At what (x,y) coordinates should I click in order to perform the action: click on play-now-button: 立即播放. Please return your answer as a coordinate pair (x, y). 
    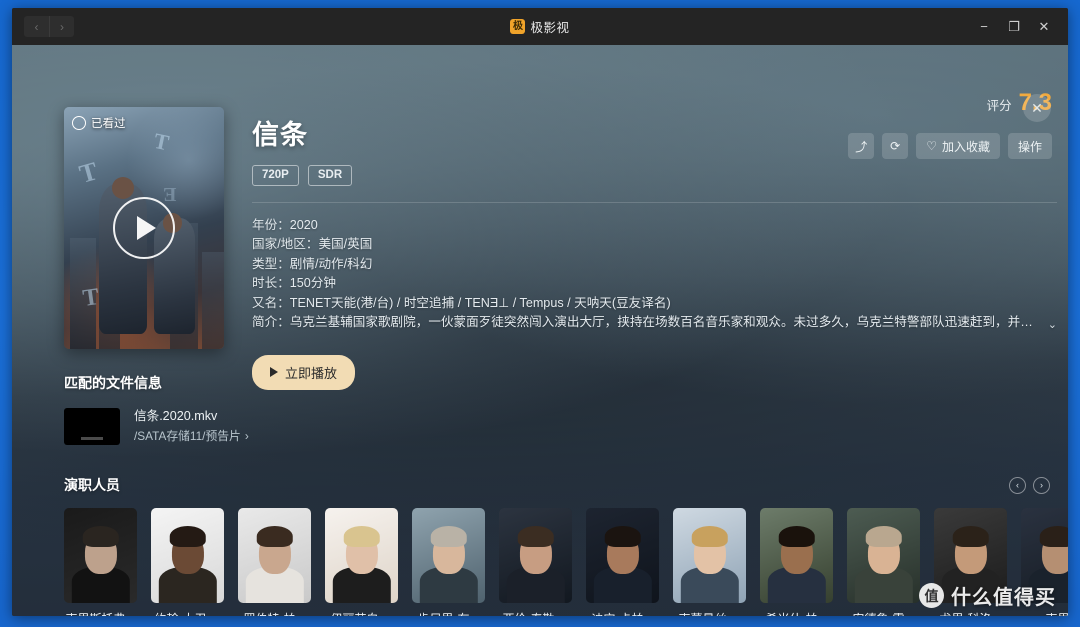
    Looking at the image, I should click on (304, 372).